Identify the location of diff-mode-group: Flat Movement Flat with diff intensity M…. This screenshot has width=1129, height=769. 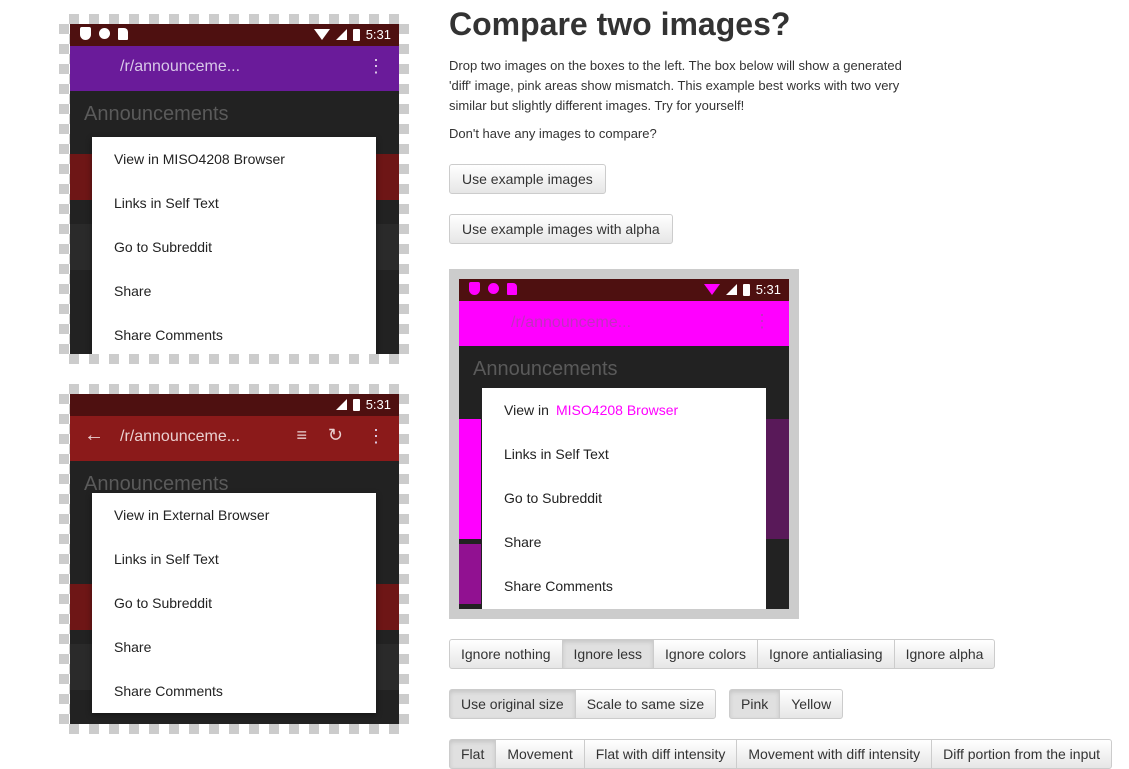
(781, 754).